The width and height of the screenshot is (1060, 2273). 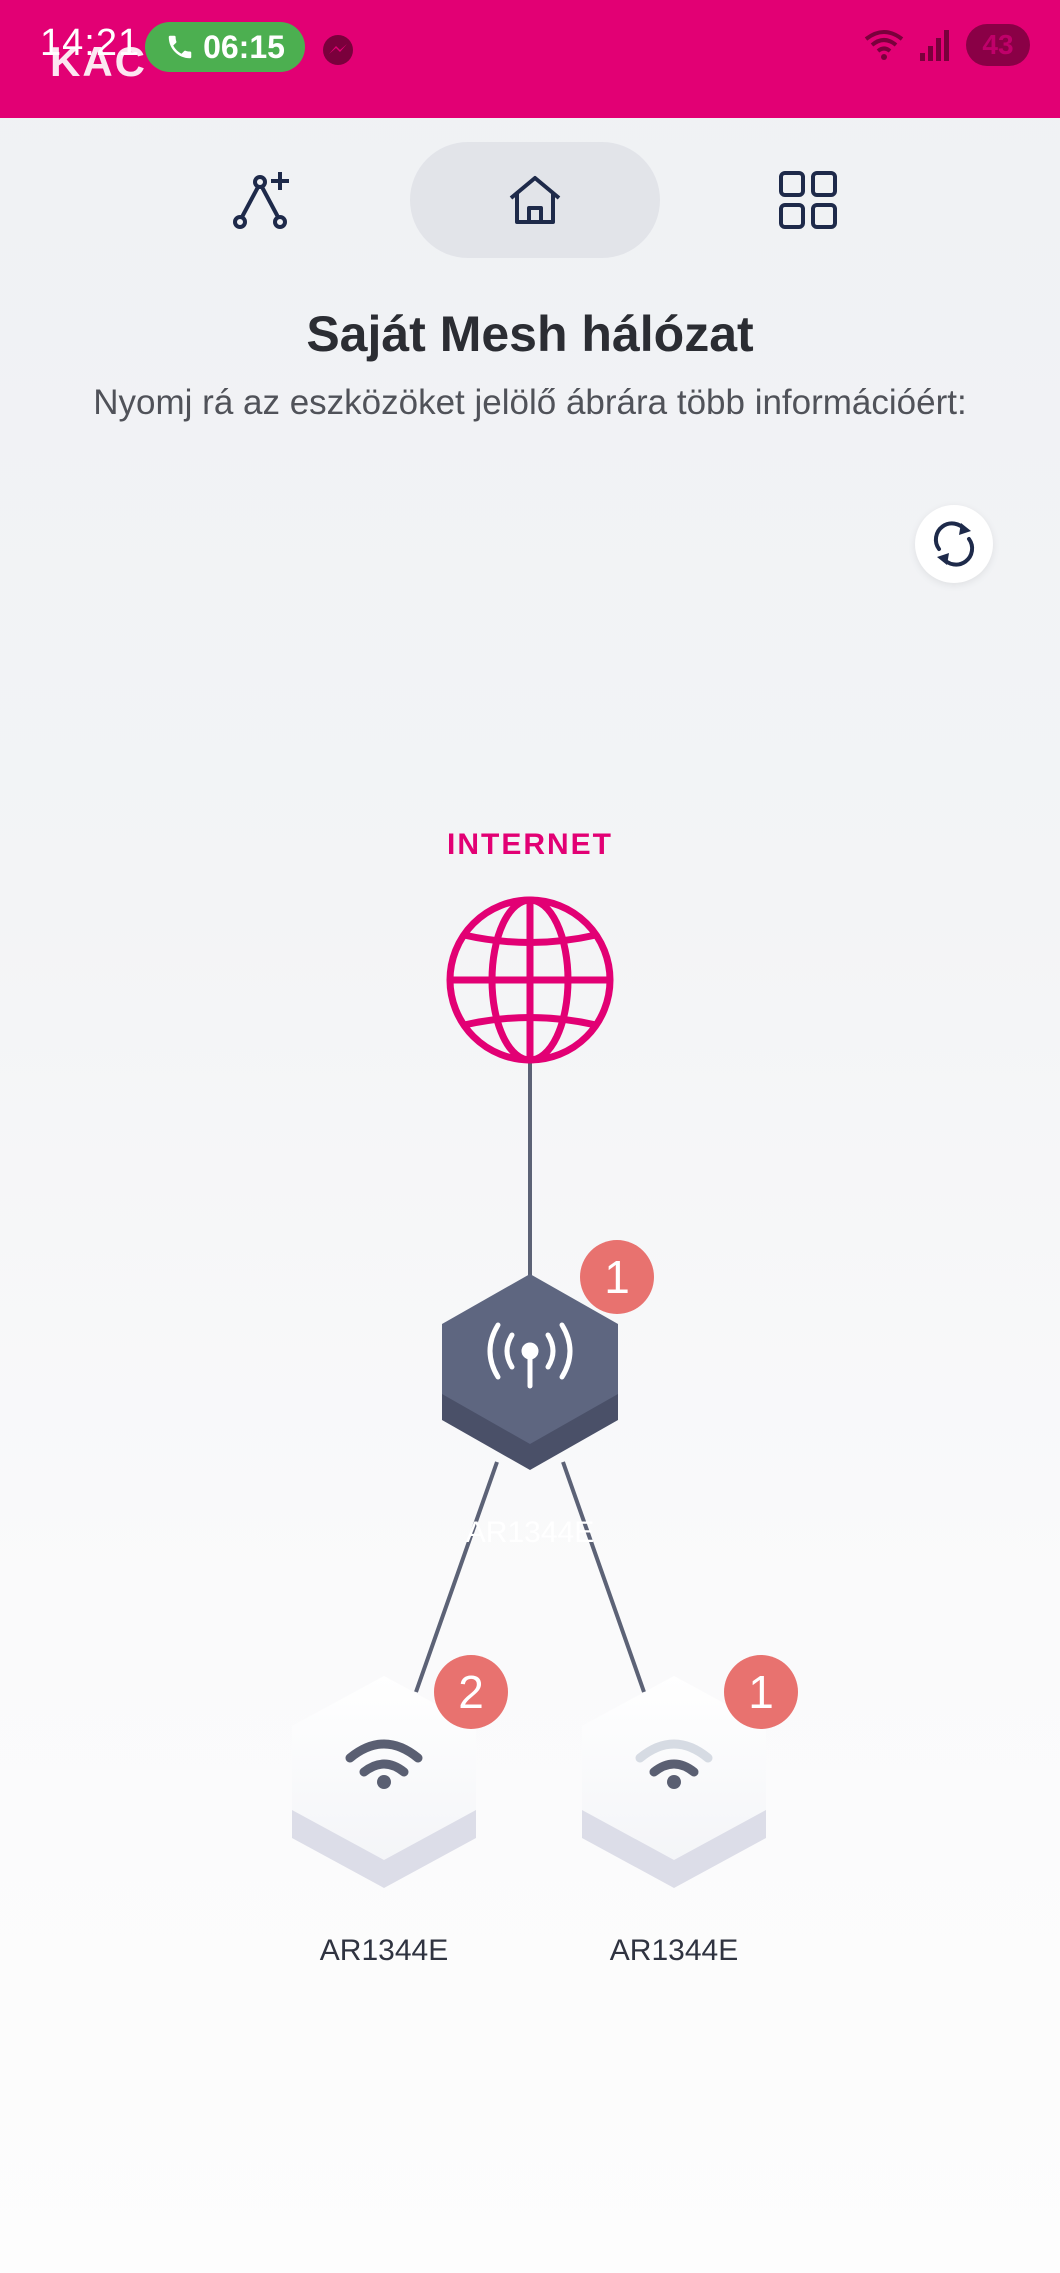 What do you see at coordinates (617, 1277) in the screenshot?
I see `router-client-badge: 1` at bounding box center [617, 1277].